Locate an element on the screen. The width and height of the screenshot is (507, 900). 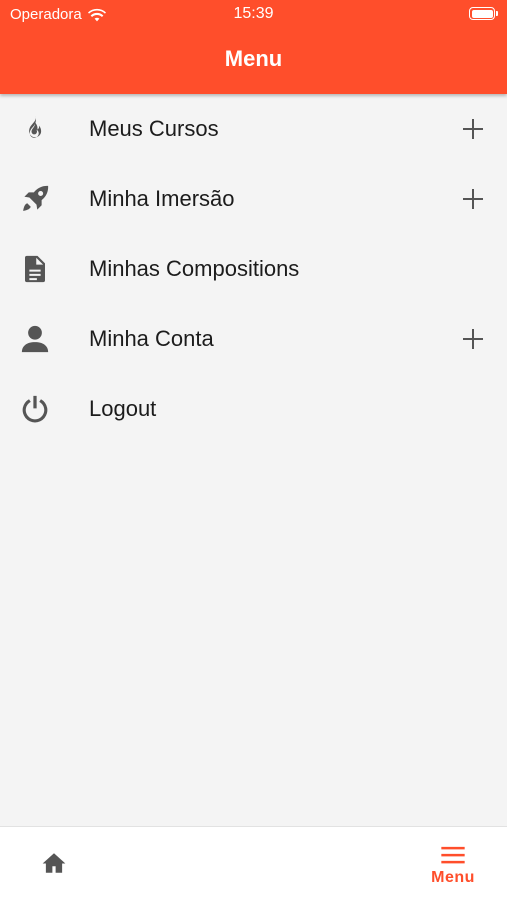
status-time: 15:39 is located at coordinates (253, 13).